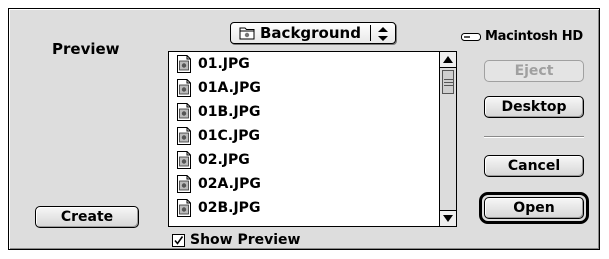 The width and height of the screenshot is (609, 259). What do you see at coordinates (247, 33) in the screenshot?
I see `folder-icon` at bounding box center [247, 33].